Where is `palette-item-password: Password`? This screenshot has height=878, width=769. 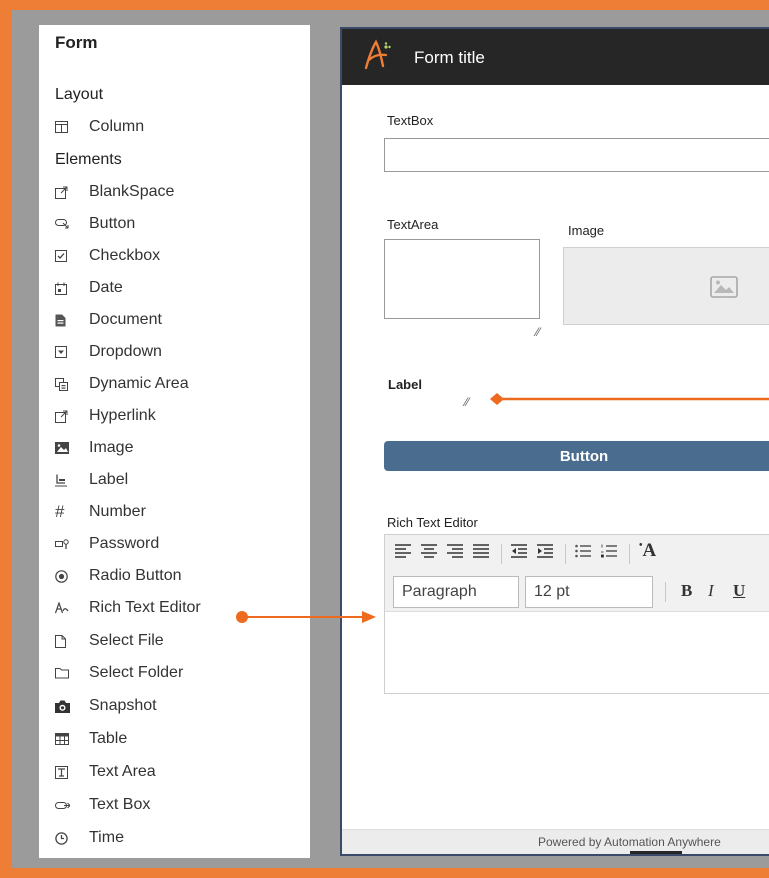 palette-item-password: Password is located at coordinates (107, 544).